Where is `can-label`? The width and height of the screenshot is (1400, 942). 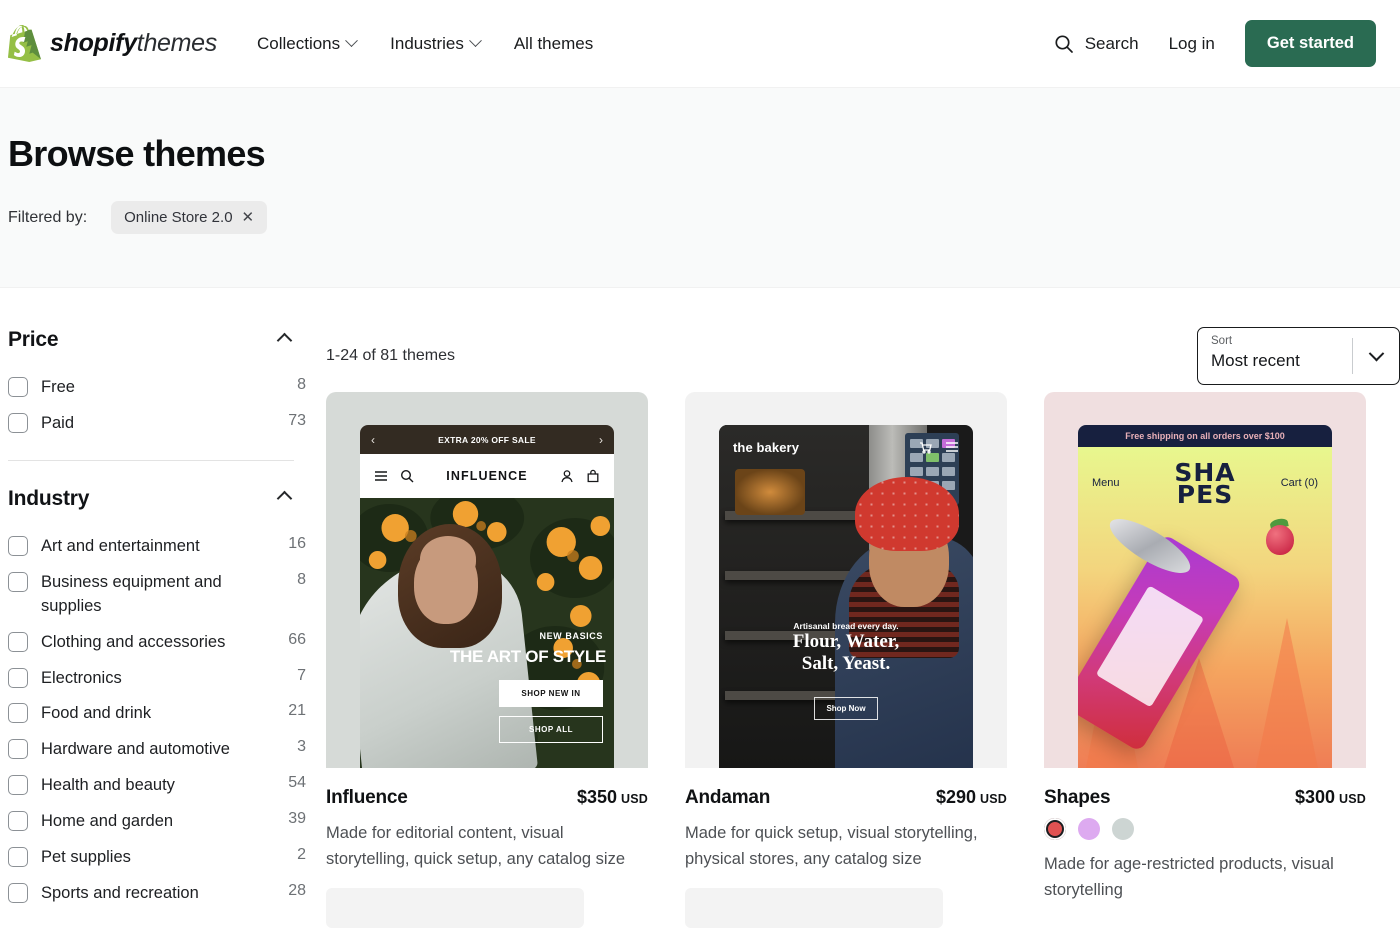 can-label is located at coordinates (1150, 646).